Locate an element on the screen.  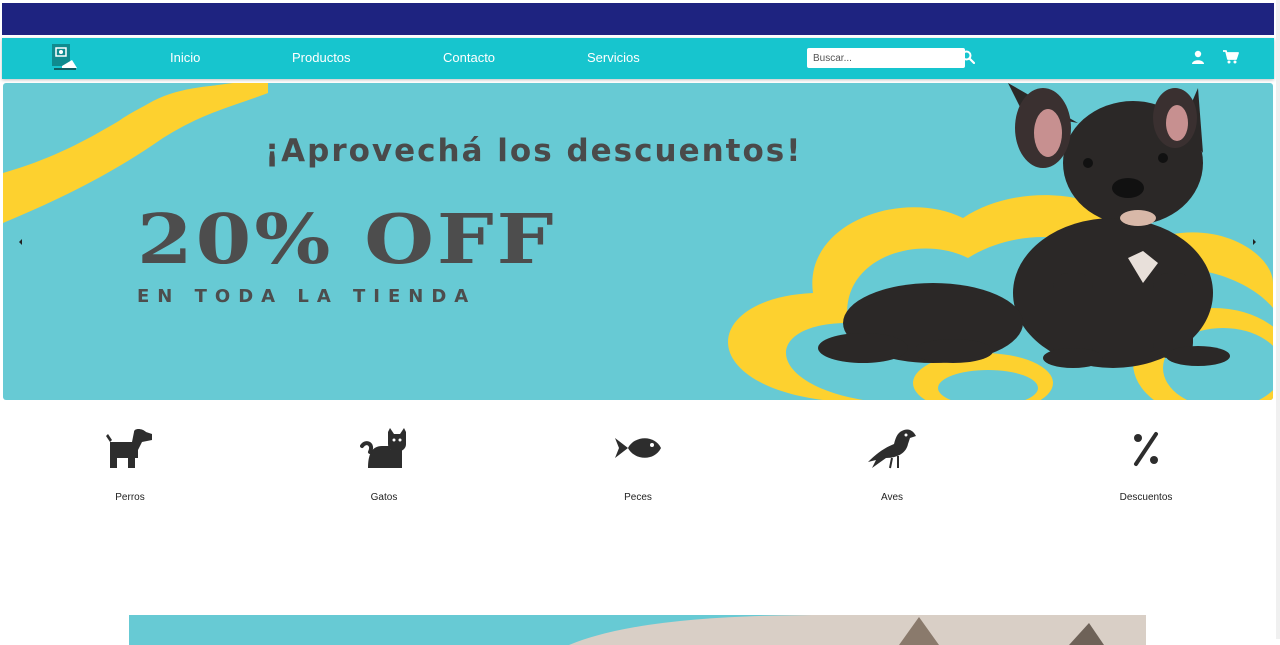
top-bar is located at coordinates (638, 19).